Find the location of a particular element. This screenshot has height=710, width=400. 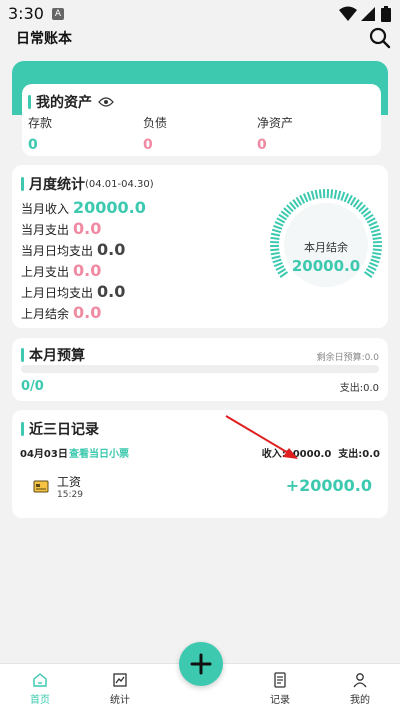

asset-liability-label: 负债 is located at coordinates (155, 123).